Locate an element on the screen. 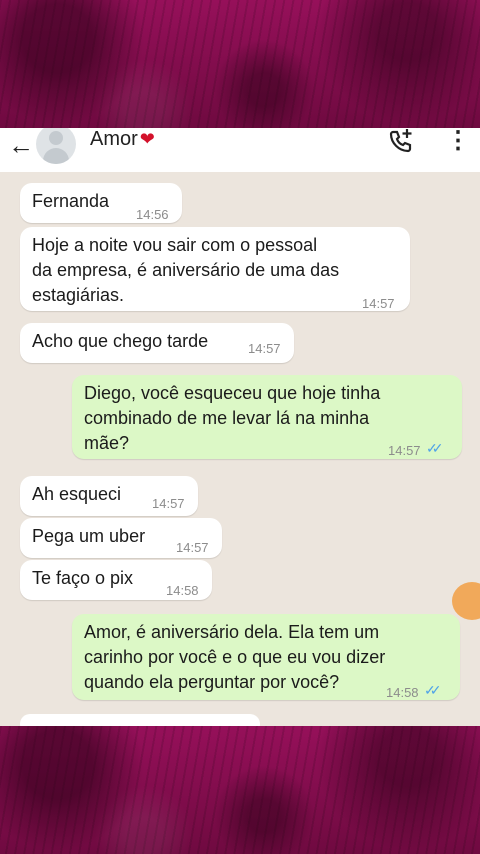  message-text: Ah esqueci is located at coordinates (77, 494).